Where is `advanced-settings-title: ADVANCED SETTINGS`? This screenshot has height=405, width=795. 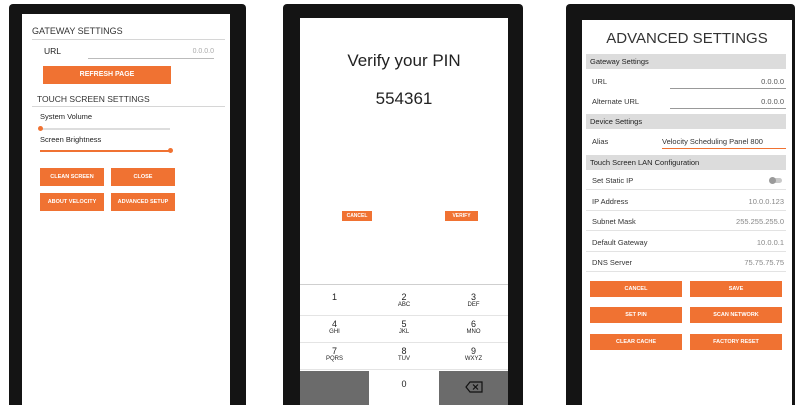
advanced-settings-title: ADVANCED SETTINGS is located at coordinates (687, 38).